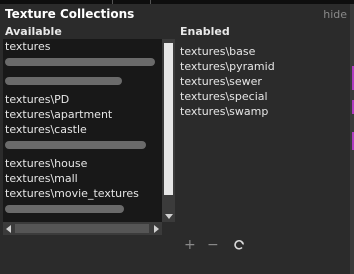 This screenshot has height=274, width=354. I want to click on list-item-label: textures\house, so click(46, 163).